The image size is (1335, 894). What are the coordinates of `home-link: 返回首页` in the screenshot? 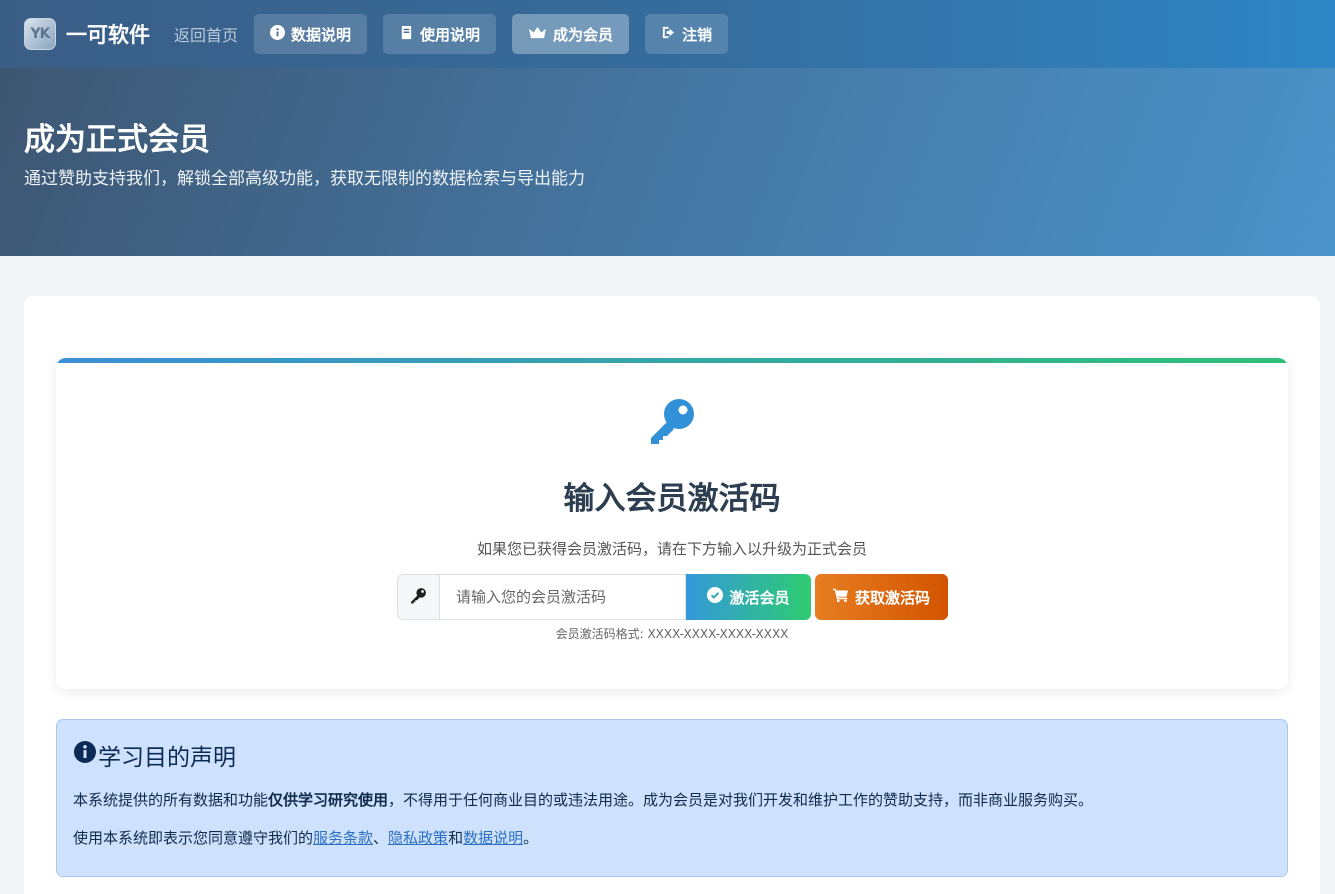 It's located at (206, 34).